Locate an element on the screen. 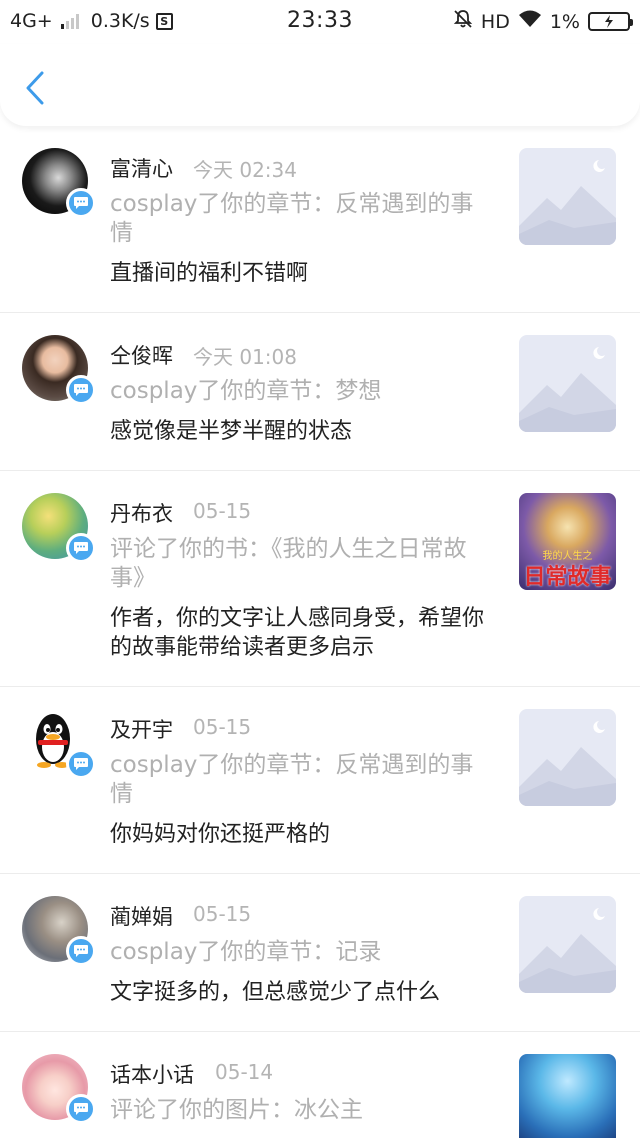 The width and height of the screenshot is (640, 1138). list-item: 话本小话 05-14 评论了你的图片：冰公主 is located at coordinates (320, 1085).